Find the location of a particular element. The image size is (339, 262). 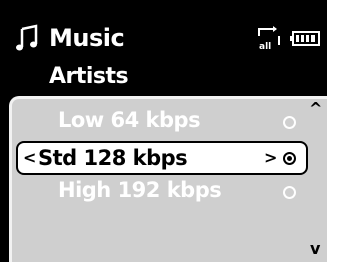

music-note-icon is located at coordinates (27, 37).